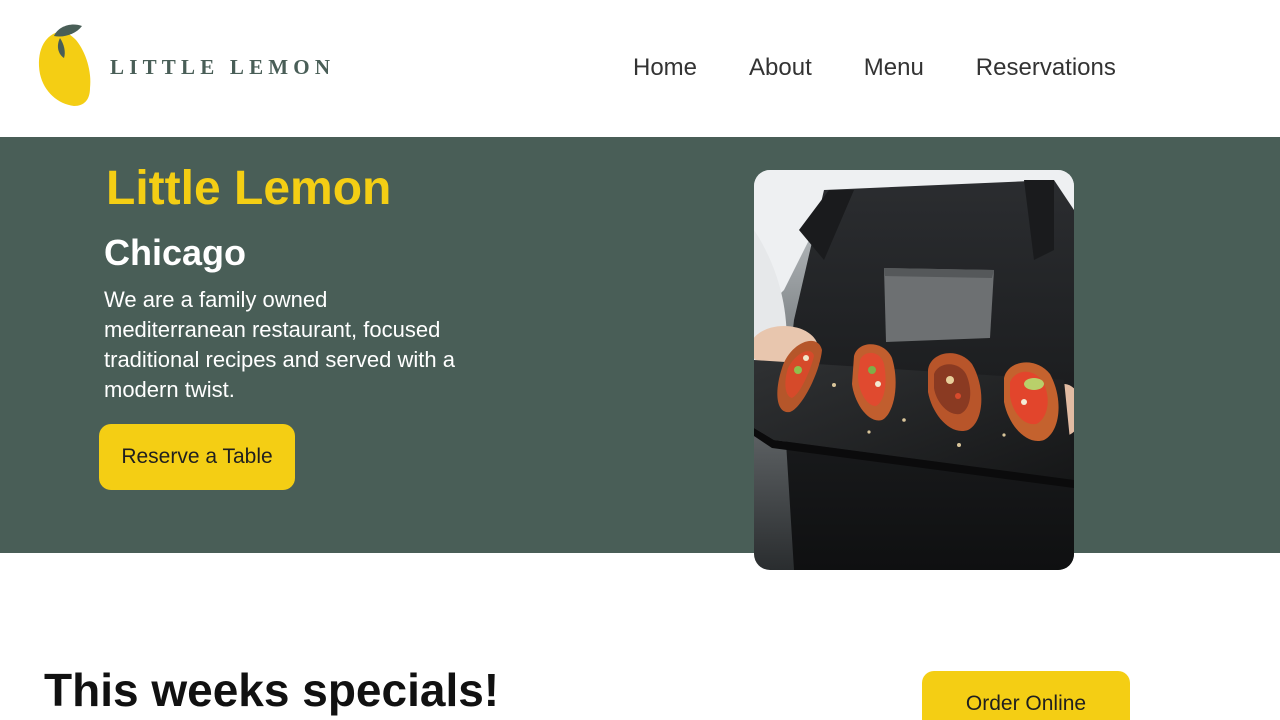 The image size is (1280, 720). I want to click on lemon-logo-icon, so click(66, 65).